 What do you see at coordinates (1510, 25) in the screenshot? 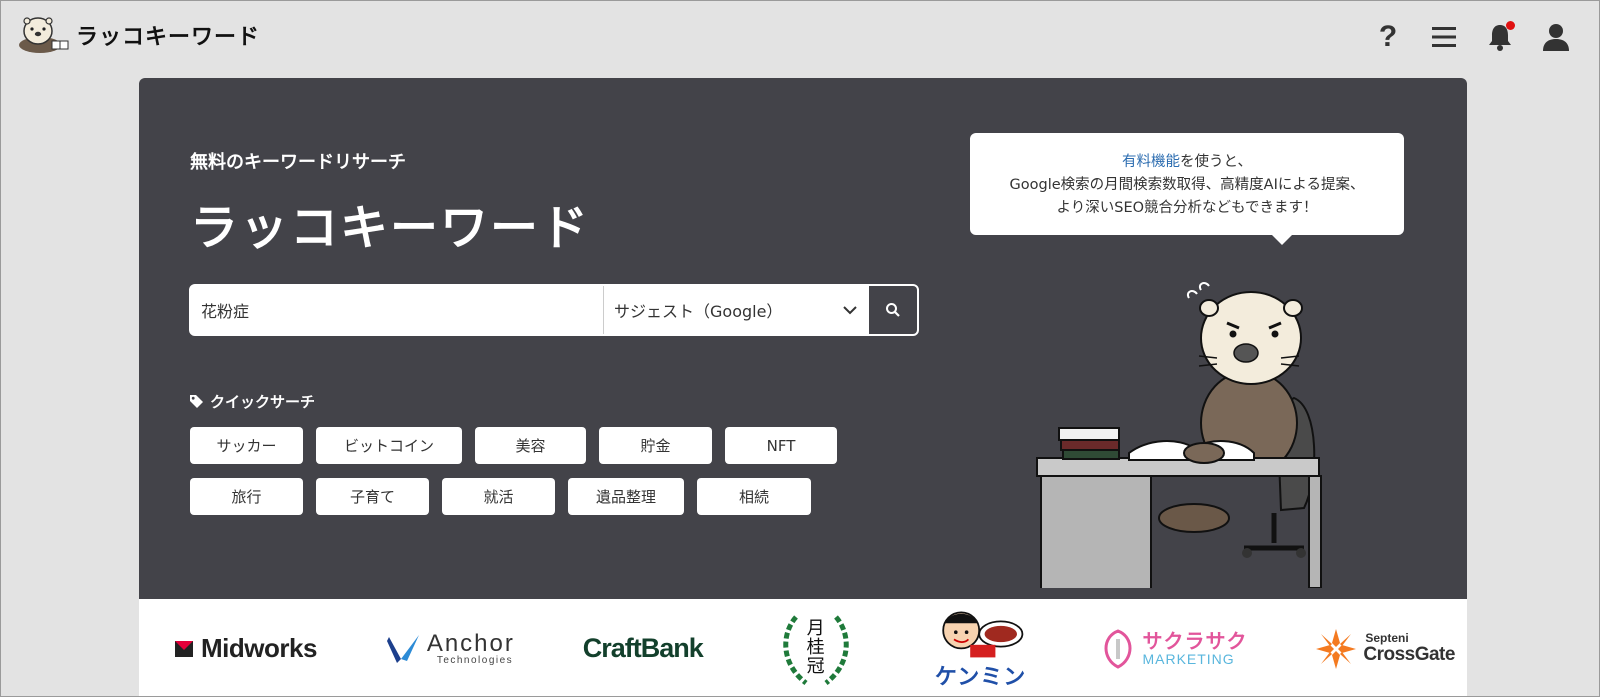
I see `notification-badge` at bounding box center [1510, 25].